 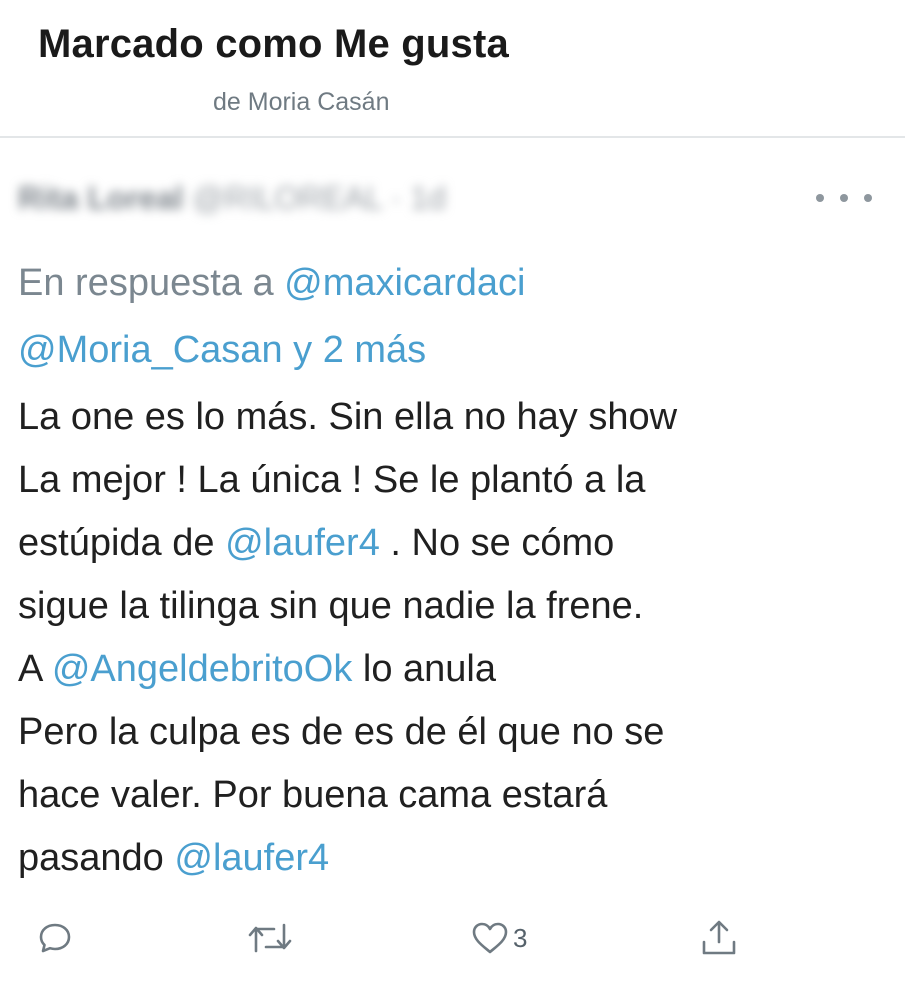 I want to click on reply-more-link: y 2 más, so click(x=359, y=350).